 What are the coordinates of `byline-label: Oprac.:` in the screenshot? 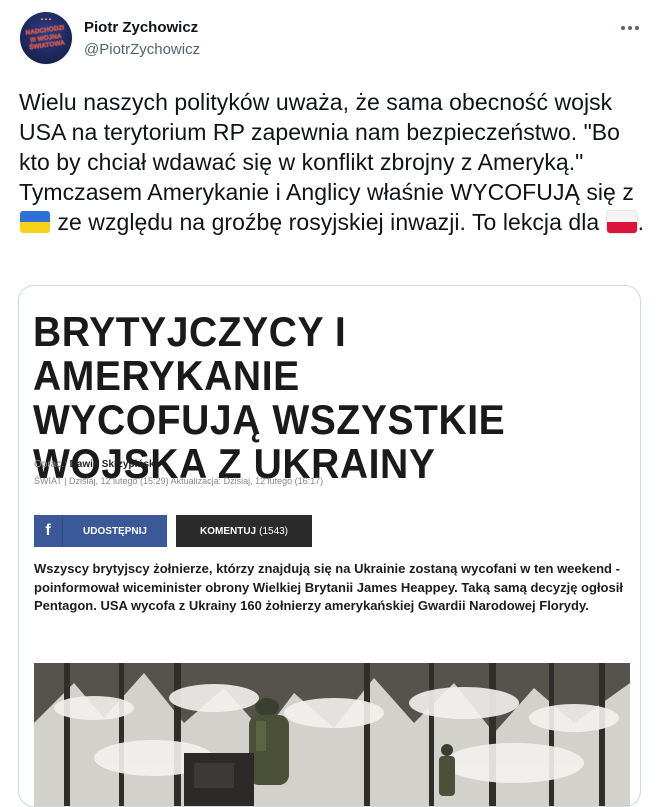 It's located at (50, 464).